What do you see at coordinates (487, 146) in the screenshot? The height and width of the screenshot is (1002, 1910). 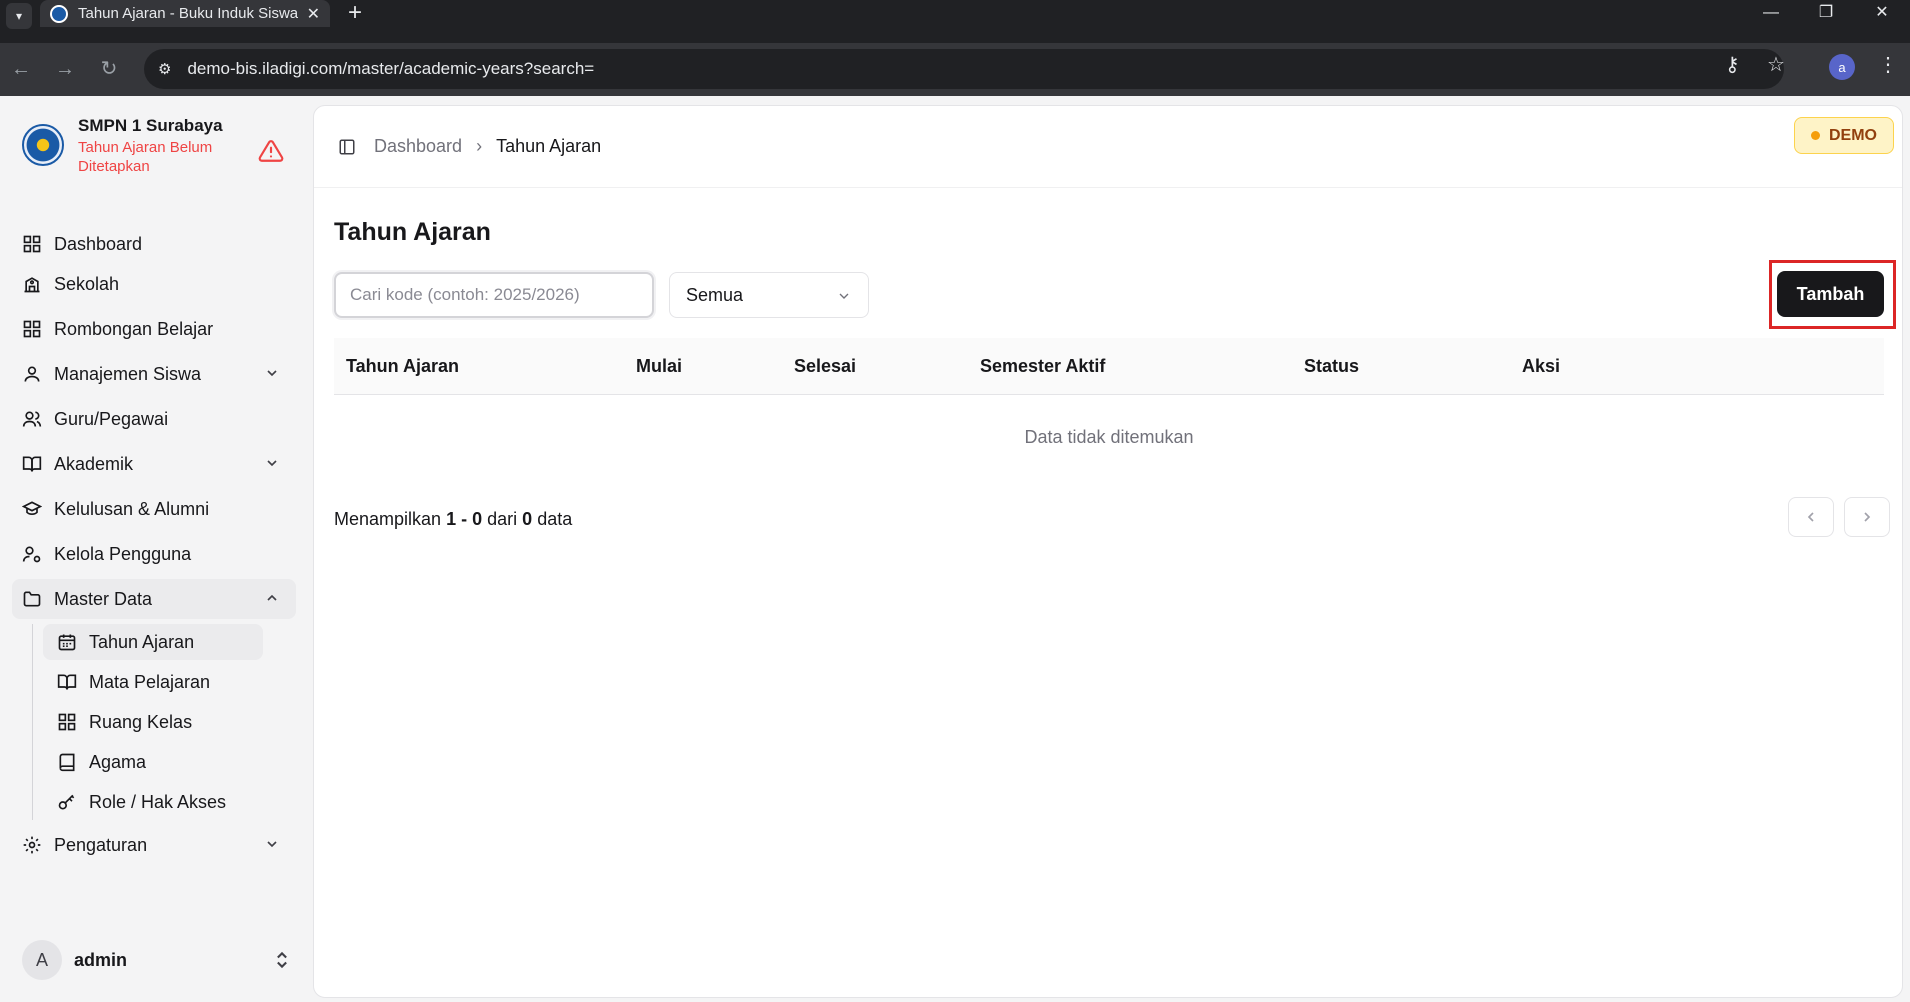 I see `breadcrumb: Dashboard › Tahun Ajaran` at bounding box center [487, 146].